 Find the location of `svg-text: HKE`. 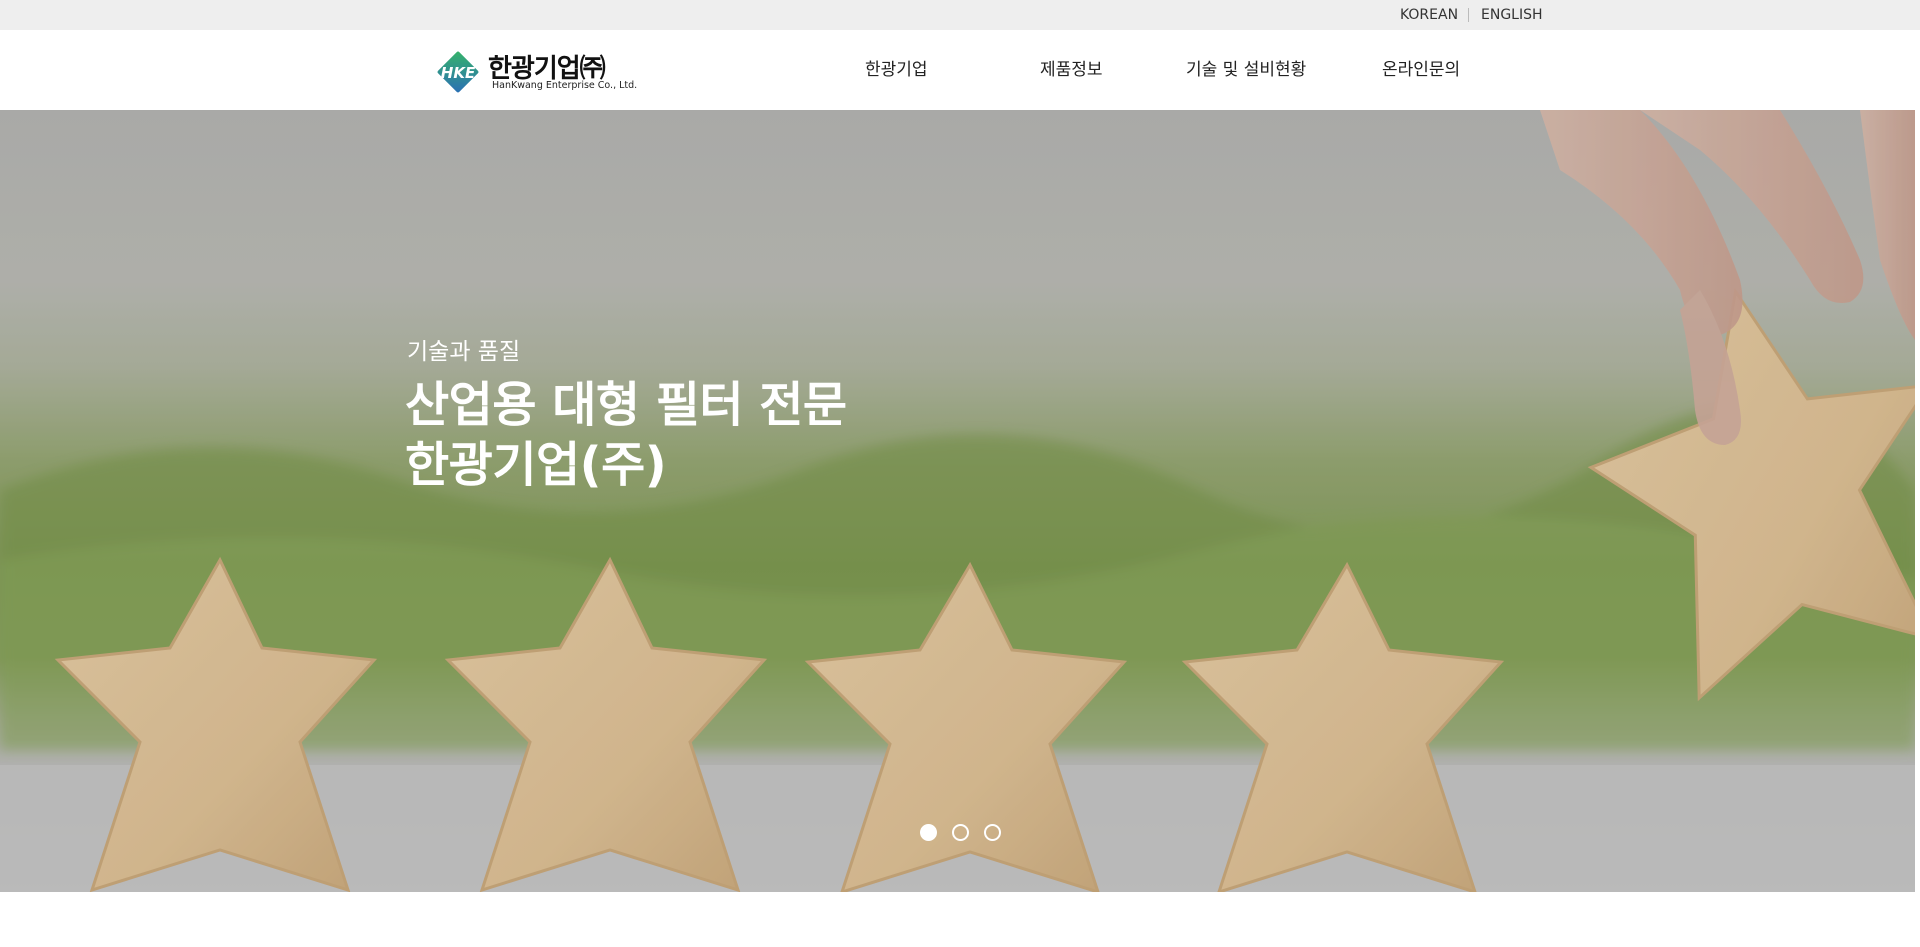

svg-text: HKE is located at coordinates (458, 73).